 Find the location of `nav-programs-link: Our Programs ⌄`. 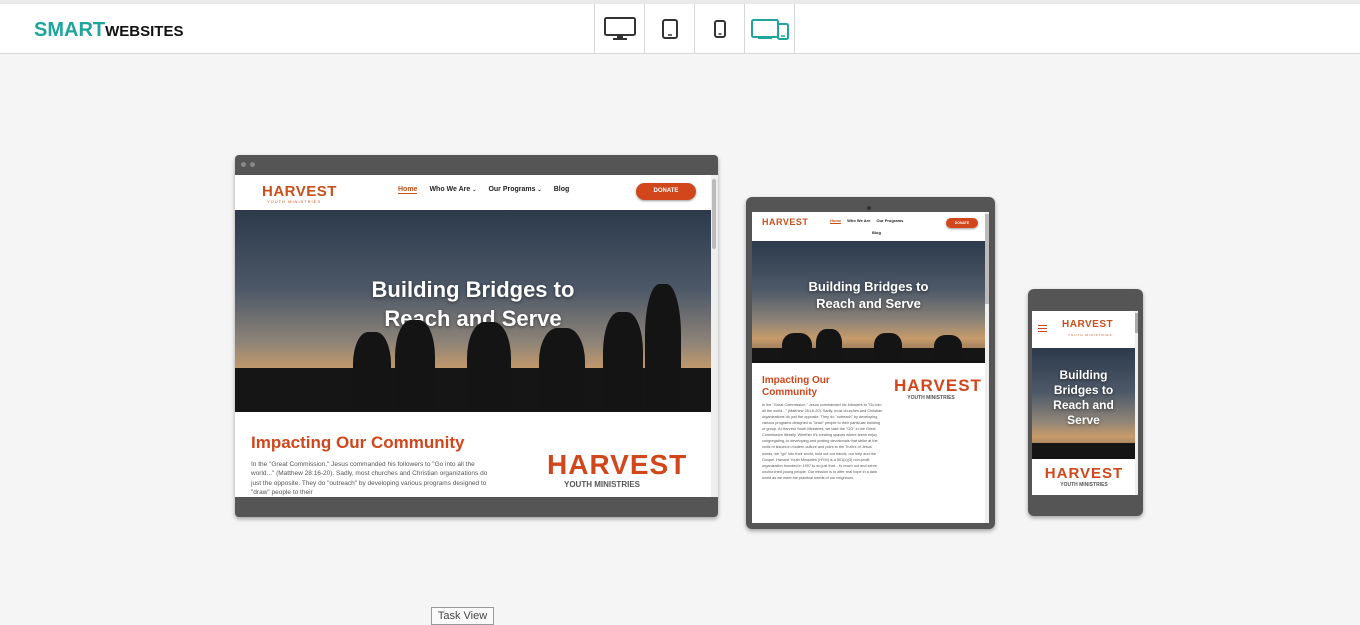

nav-programs-link: Our Programs ⌄ is located at coordinates (514, 190).